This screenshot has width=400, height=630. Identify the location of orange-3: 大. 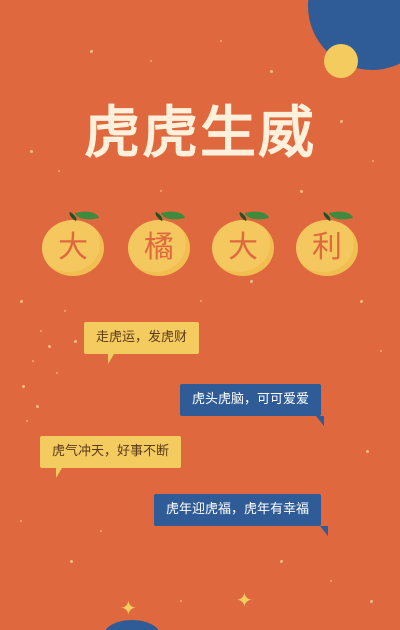
(243, 241).